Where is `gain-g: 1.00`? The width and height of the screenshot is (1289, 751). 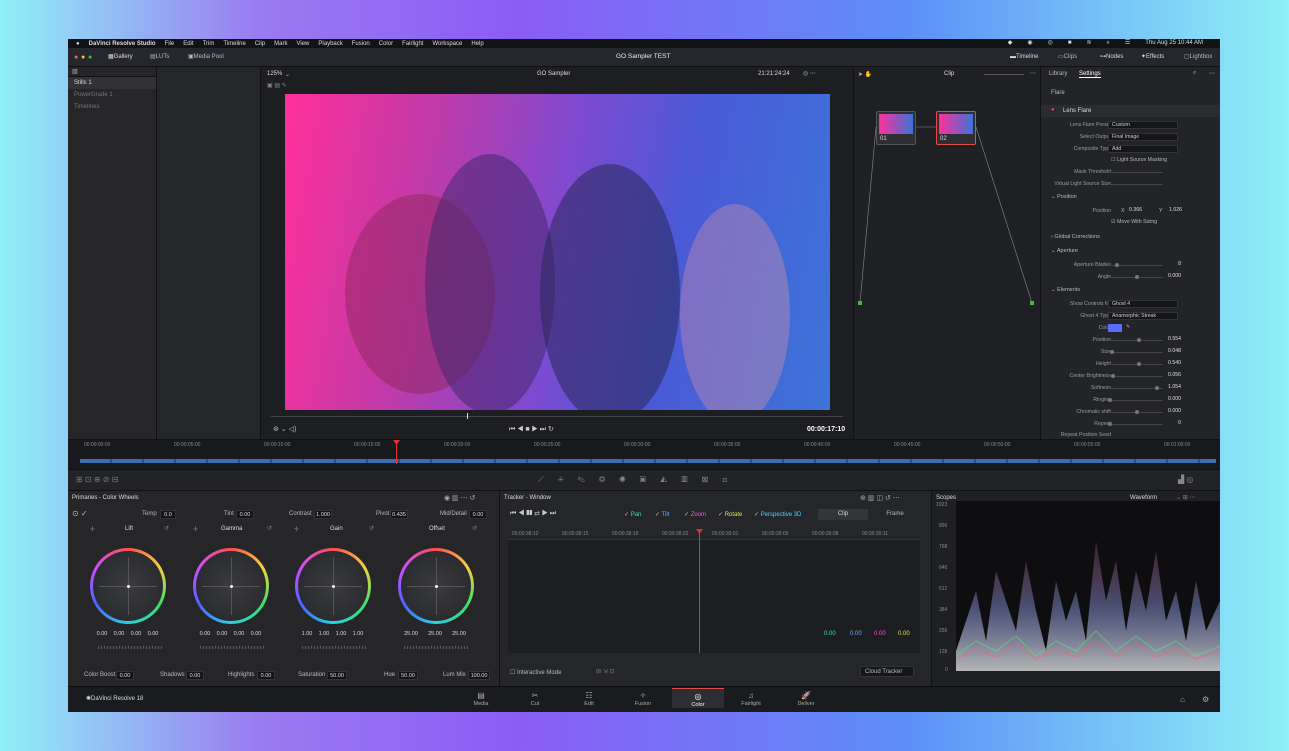
gain-g: 1.00 is located at coordinates (341, 634).